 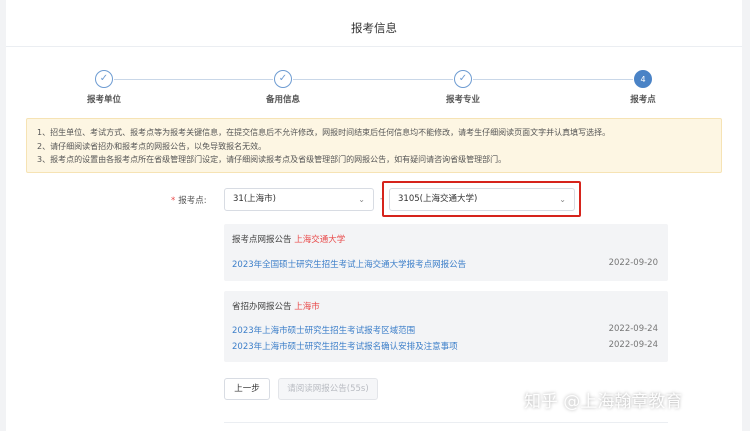 What do you see at coordinates (282, 100) in the screenshot?
I see `step-label: 备用信息` at bounding box center [282, 100].